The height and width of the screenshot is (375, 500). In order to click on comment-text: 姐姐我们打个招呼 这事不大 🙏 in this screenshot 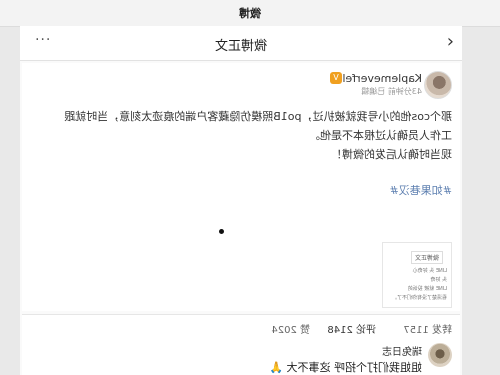, I will do `click(345, 367)`.